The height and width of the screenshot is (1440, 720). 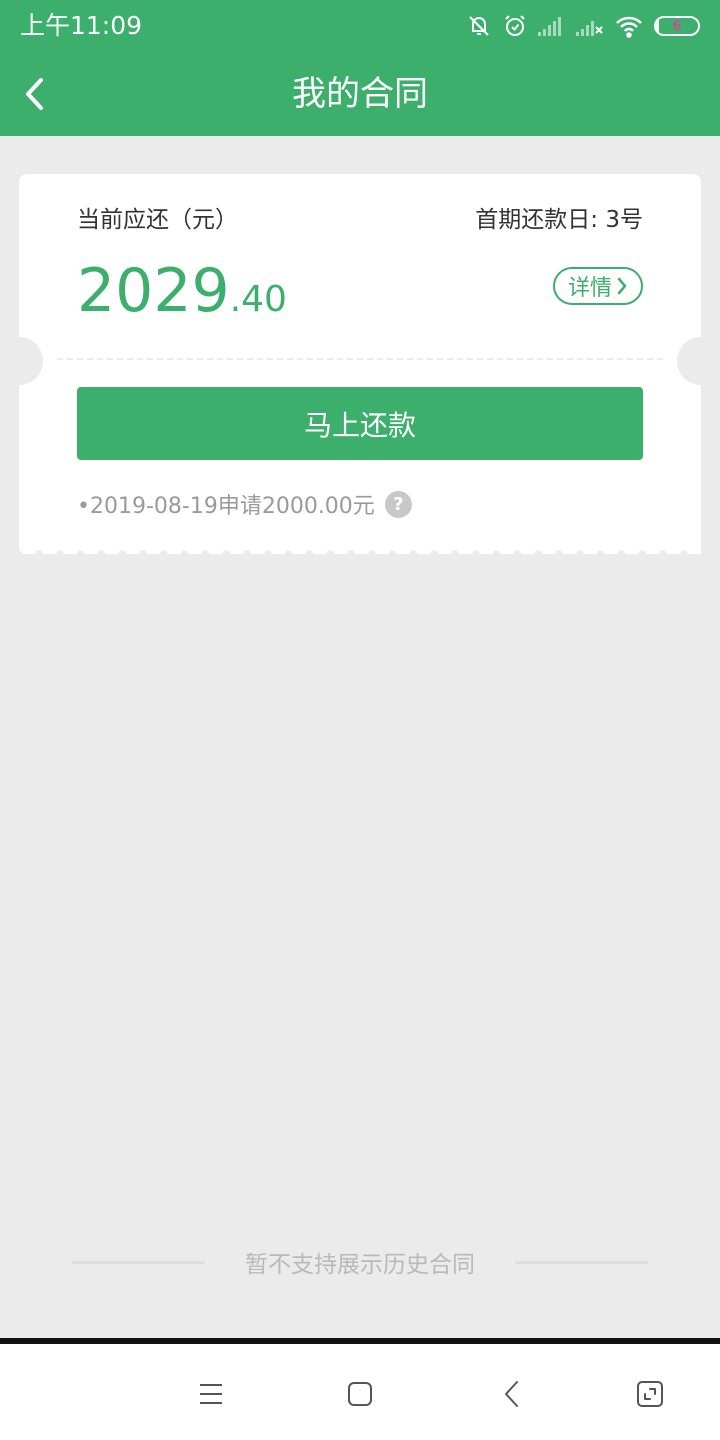 What do you see at coordinates (360, 26) in the screenshot?
I see `status-bar: 上午11:09 6` at bounding box center [360, 26].